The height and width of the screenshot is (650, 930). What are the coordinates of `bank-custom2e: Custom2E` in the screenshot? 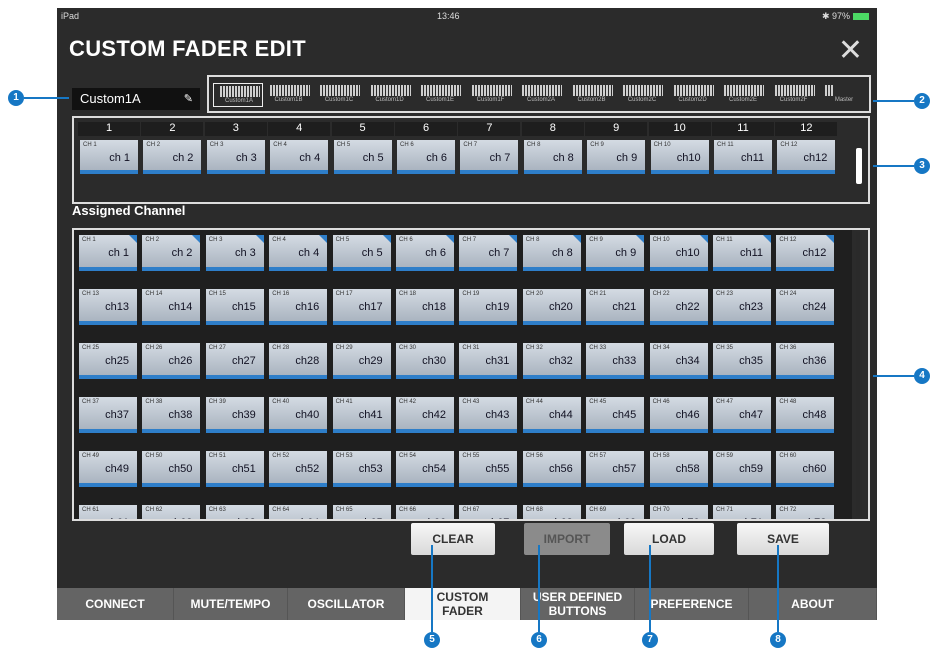 It's located at (743, 95).